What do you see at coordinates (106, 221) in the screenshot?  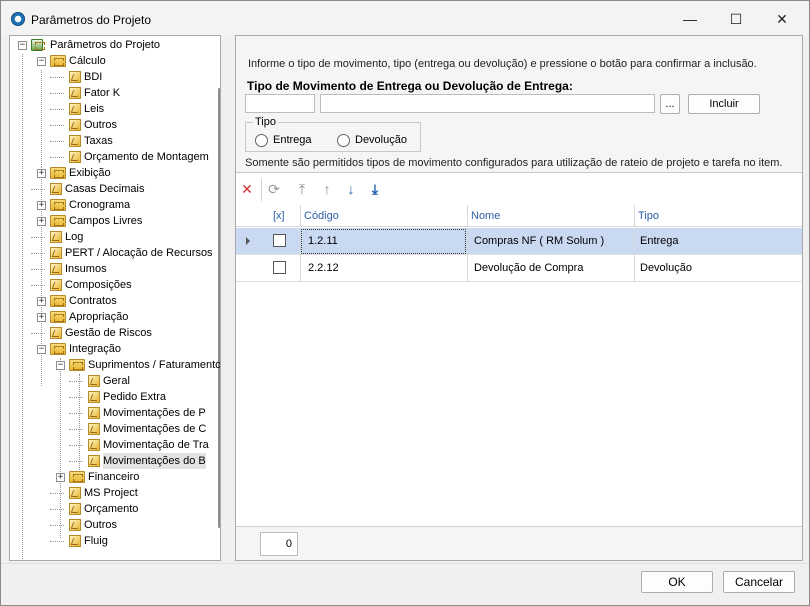 I see `tree-item-label: Campos Livres` at bounding box center [106, 221].